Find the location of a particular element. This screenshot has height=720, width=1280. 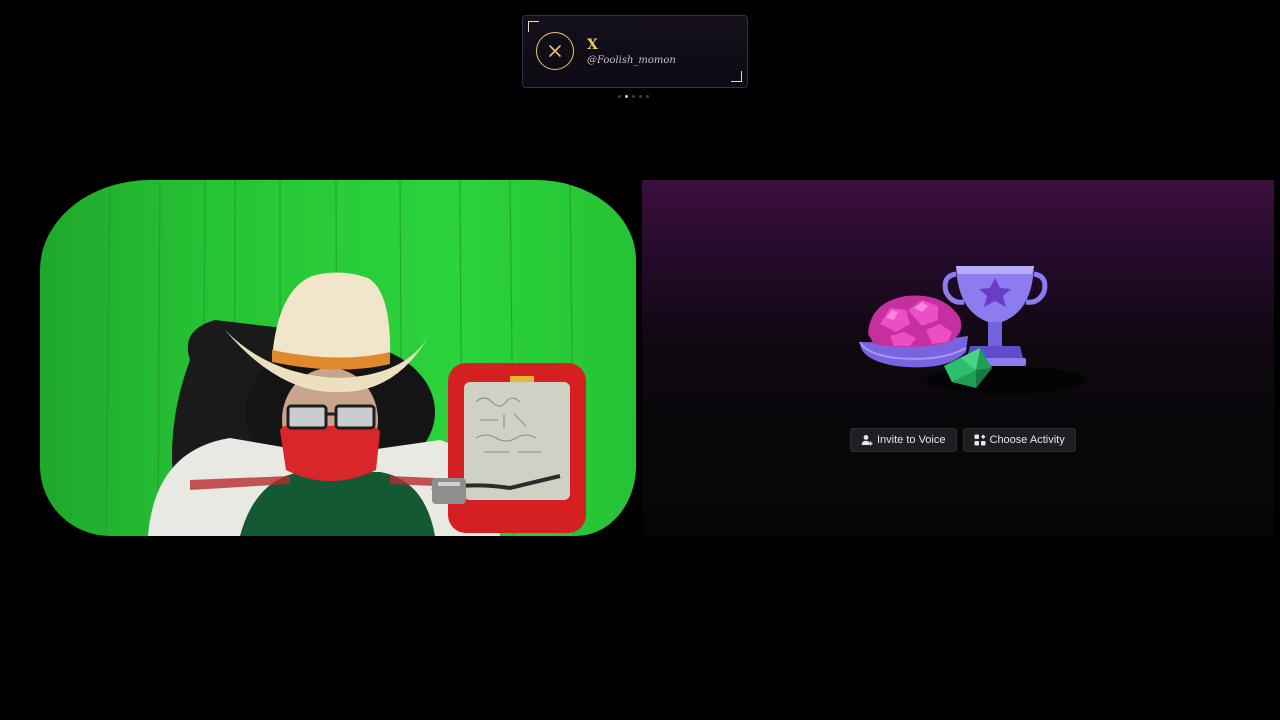

choose-activity-button: Choose Activity is located at coordinates (1019, 440).